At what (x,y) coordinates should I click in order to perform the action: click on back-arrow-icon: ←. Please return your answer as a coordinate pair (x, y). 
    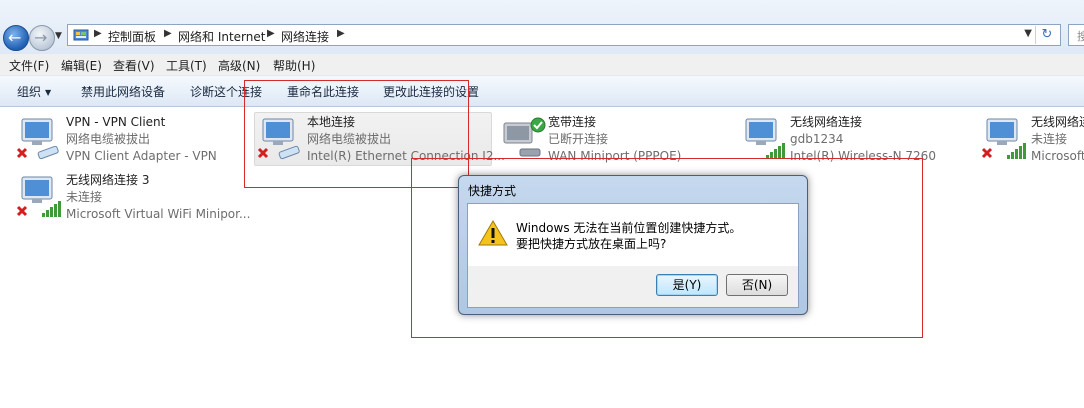
    Looking at the image, I should click on (15, 37).